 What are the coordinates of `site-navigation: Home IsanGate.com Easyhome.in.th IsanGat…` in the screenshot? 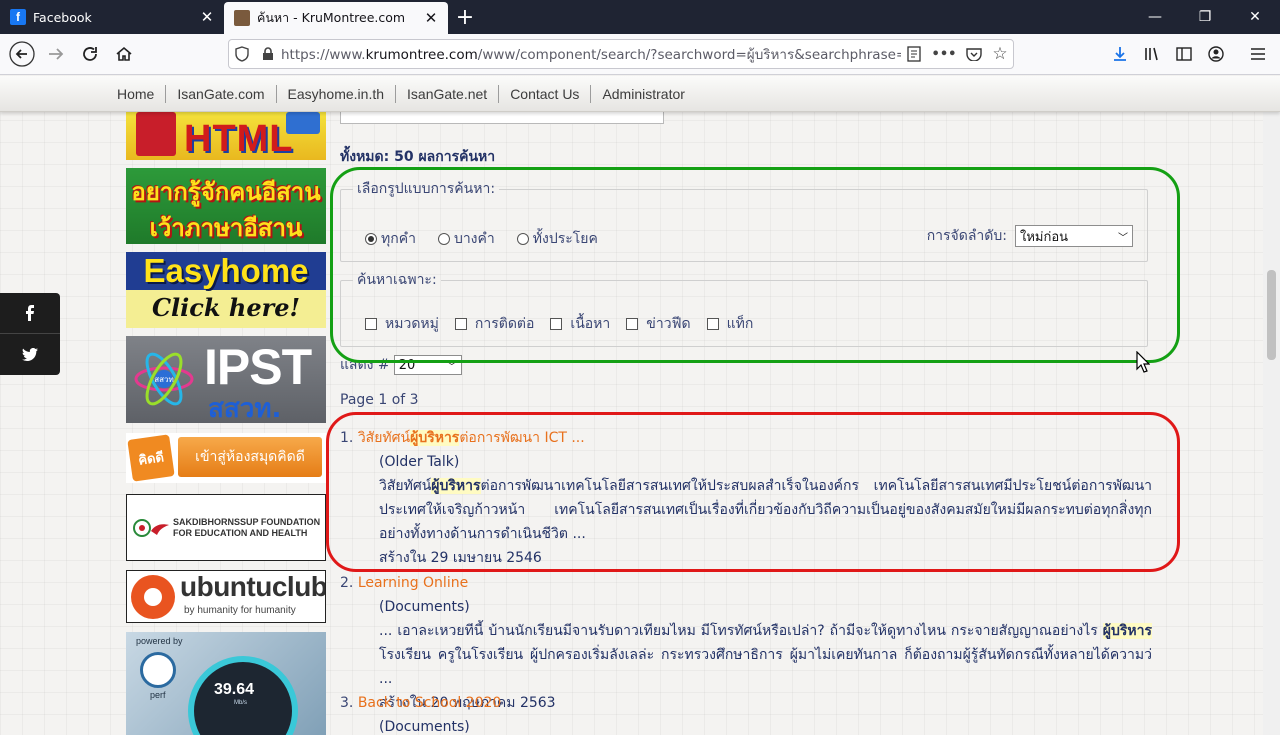 It's located at (640, 94).